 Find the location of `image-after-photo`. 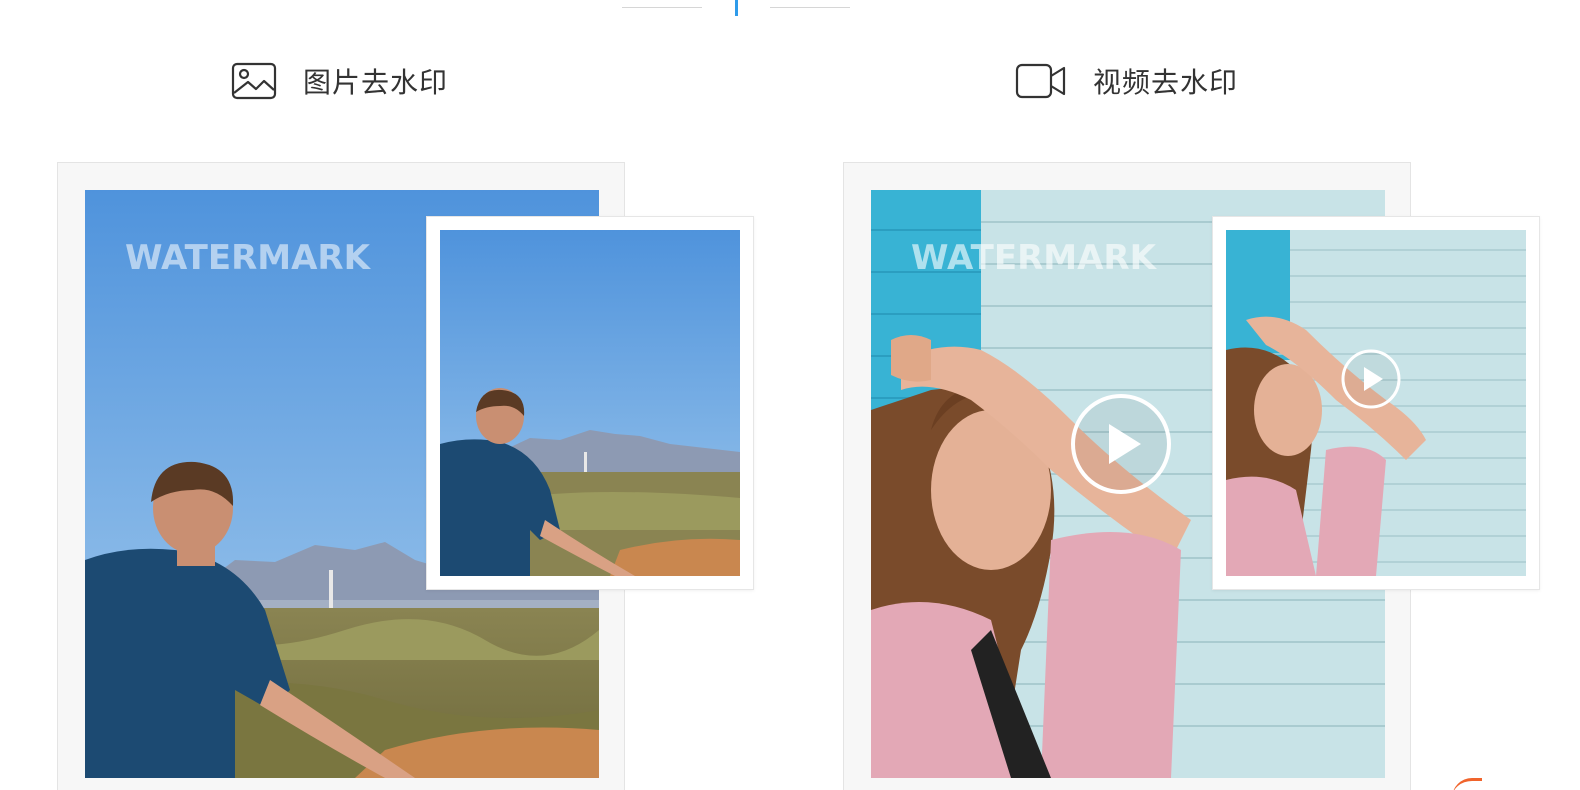

image-after-photo is located at coordinates (590, 403).